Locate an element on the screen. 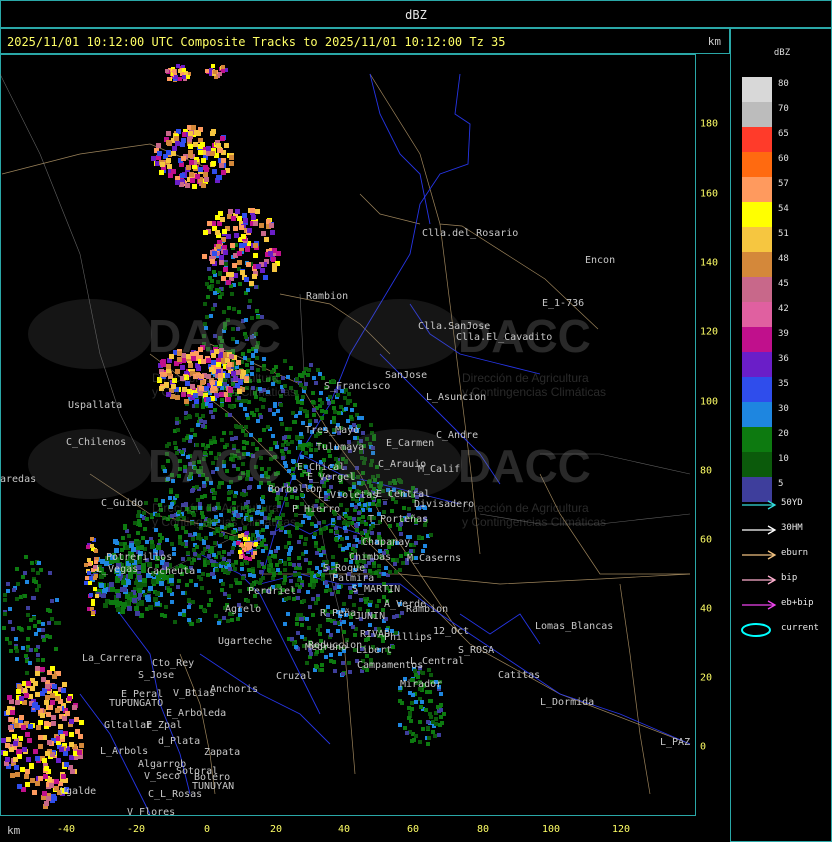 This screenshot has height=842, width=832. place-label: 12_Oct is located at coordinates (451, 631).